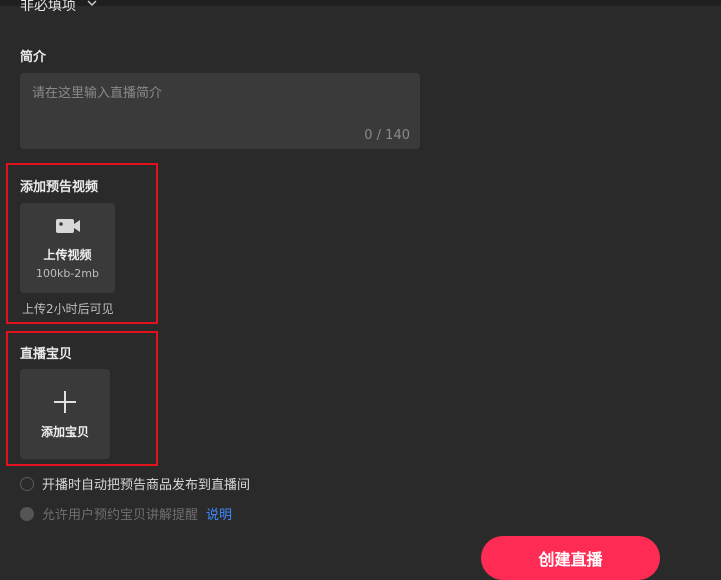 The height and width of the screenshot is (580, 721). I want to click on auto-publish-option: 开播时自动把预告商品发布到直播间, so click(135, 483).